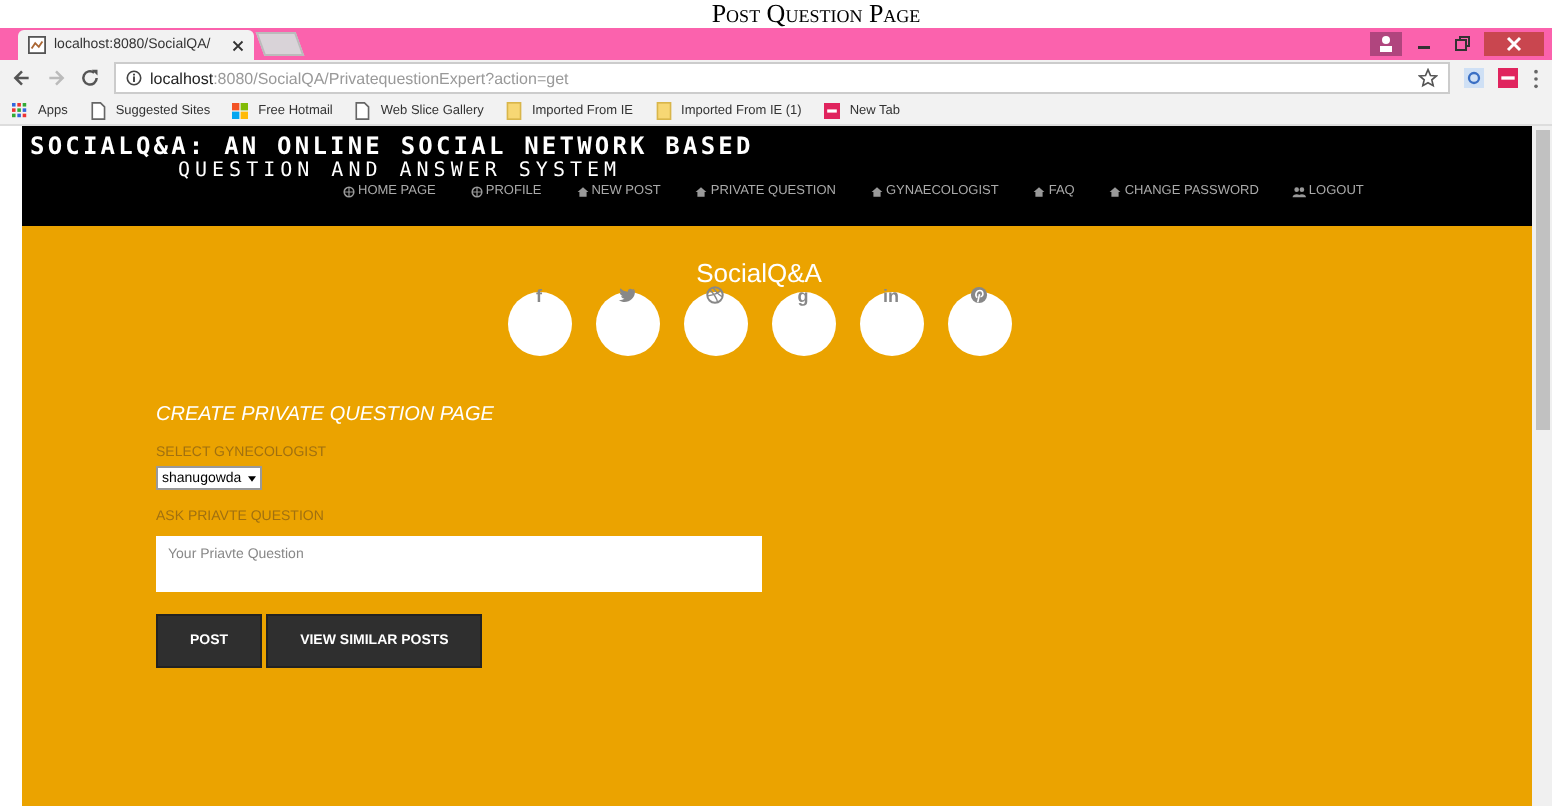 Image resolution: width=1552 pixels, height=806 pixels. I want to click on social-link: in, so click(891, 324).